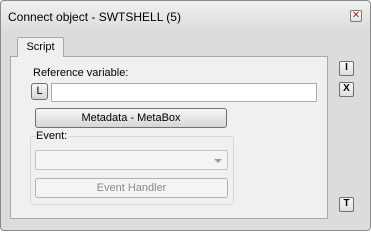 The width and height of the screenshot is (371, 240). I want to click on metadata-button: Metadata - MetaBox, so click(131, 118).